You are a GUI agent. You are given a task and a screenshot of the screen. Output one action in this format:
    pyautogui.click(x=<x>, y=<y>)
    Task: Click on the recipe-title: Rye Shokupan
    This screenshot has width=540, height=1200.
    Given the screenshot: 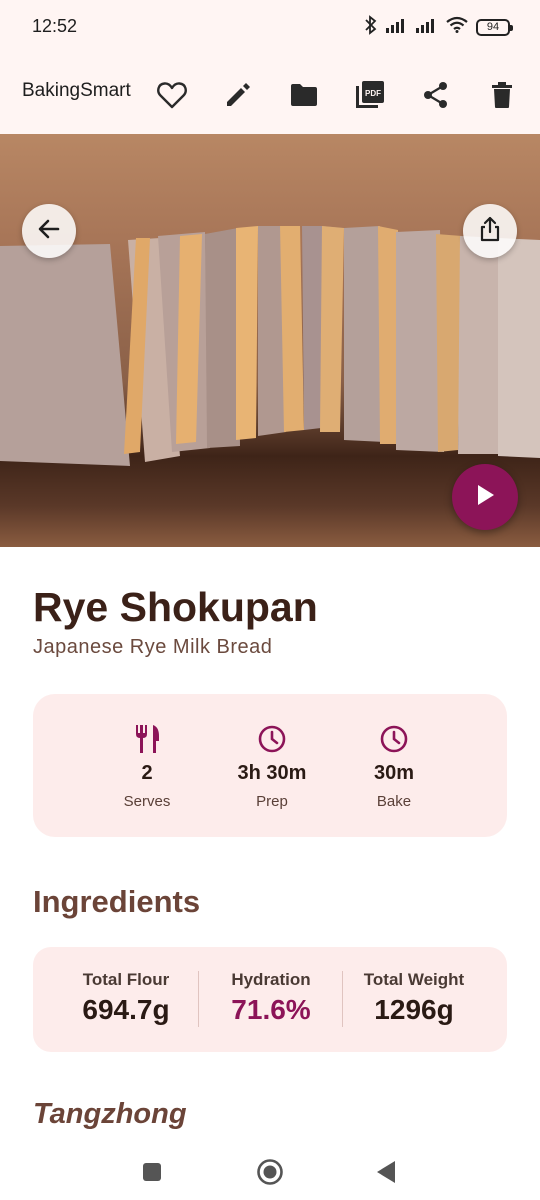 What is the action you would take?
    pyautogui.click(x=175, y=607)
    